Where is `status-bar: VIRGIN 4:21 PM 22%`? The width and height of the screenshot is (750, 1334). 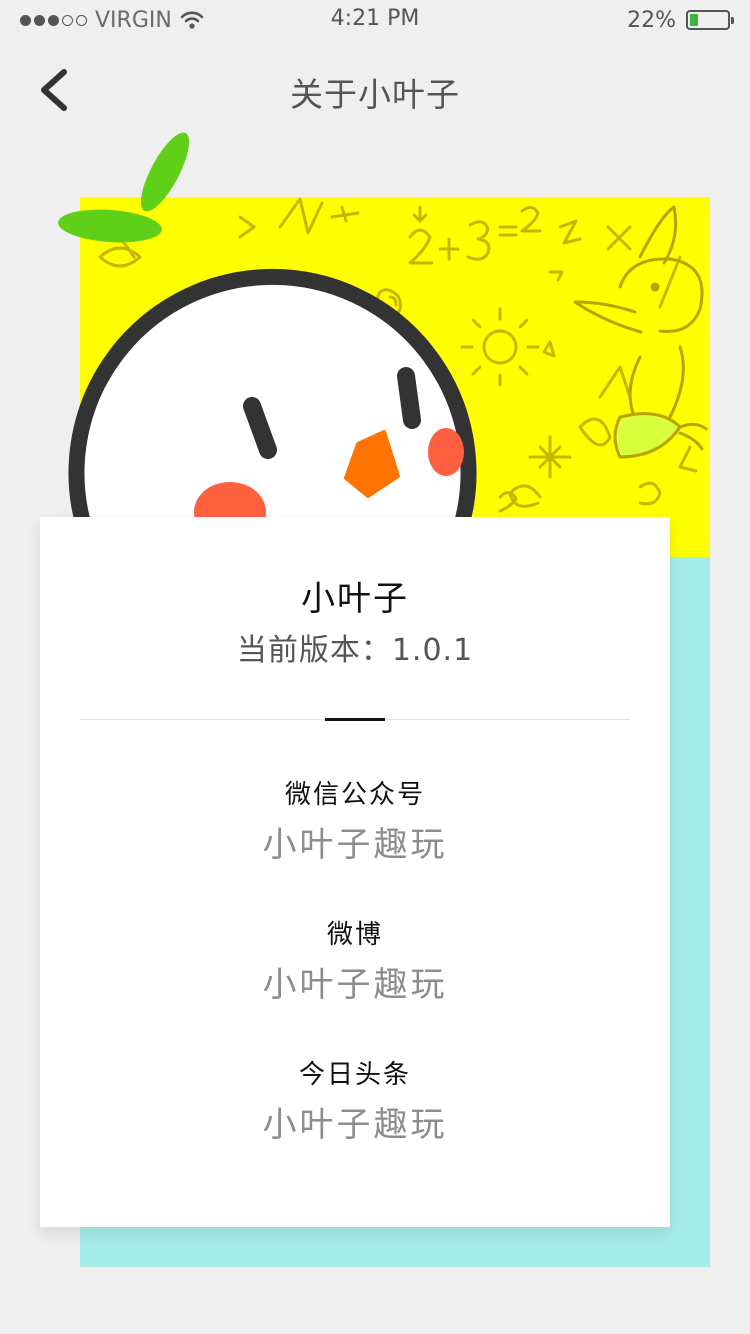
status-bar: VIRGIN 4:21 PM 22% is located at coordinates (375, 20).